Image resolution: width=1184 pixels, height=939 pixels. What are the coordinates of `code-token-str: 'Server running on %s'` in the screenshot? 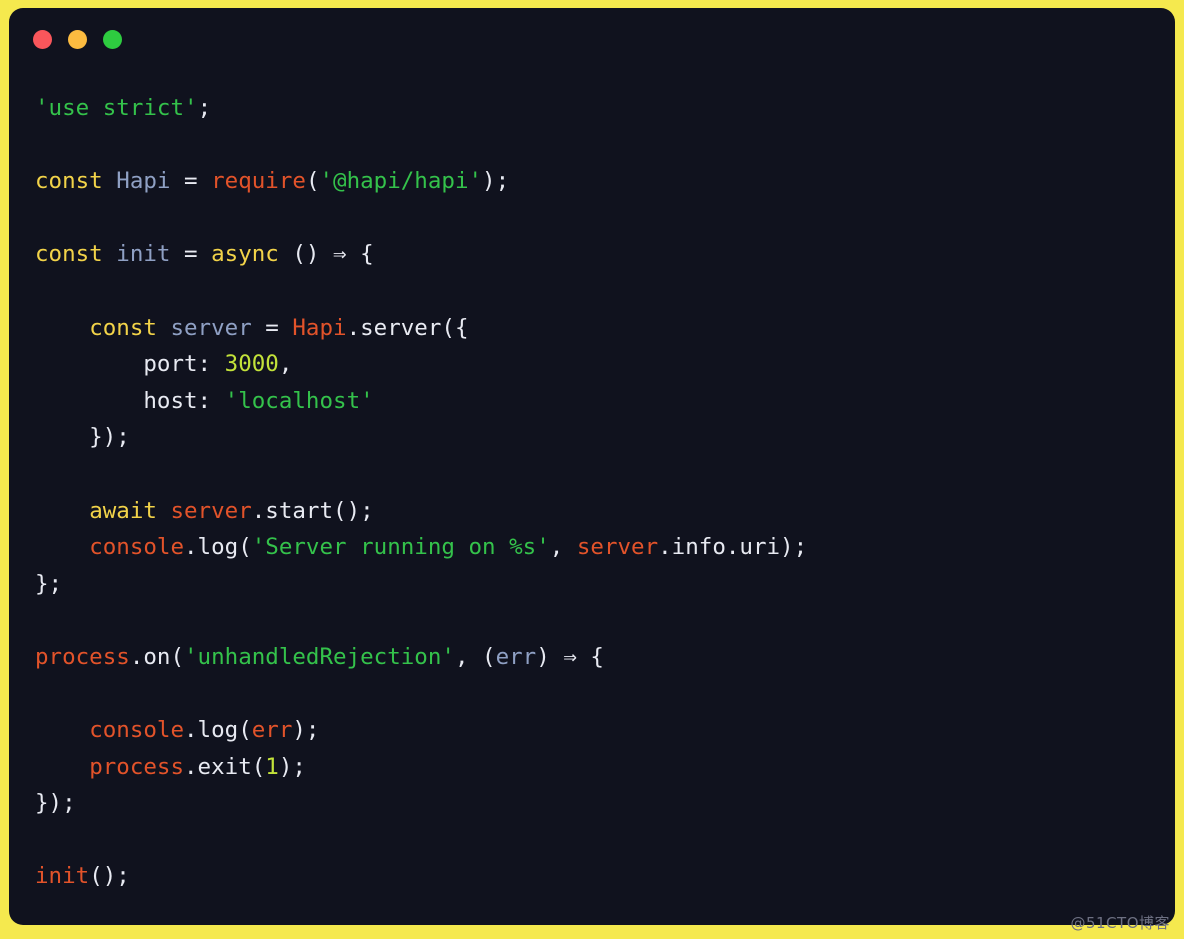 It's located at (400, 547).